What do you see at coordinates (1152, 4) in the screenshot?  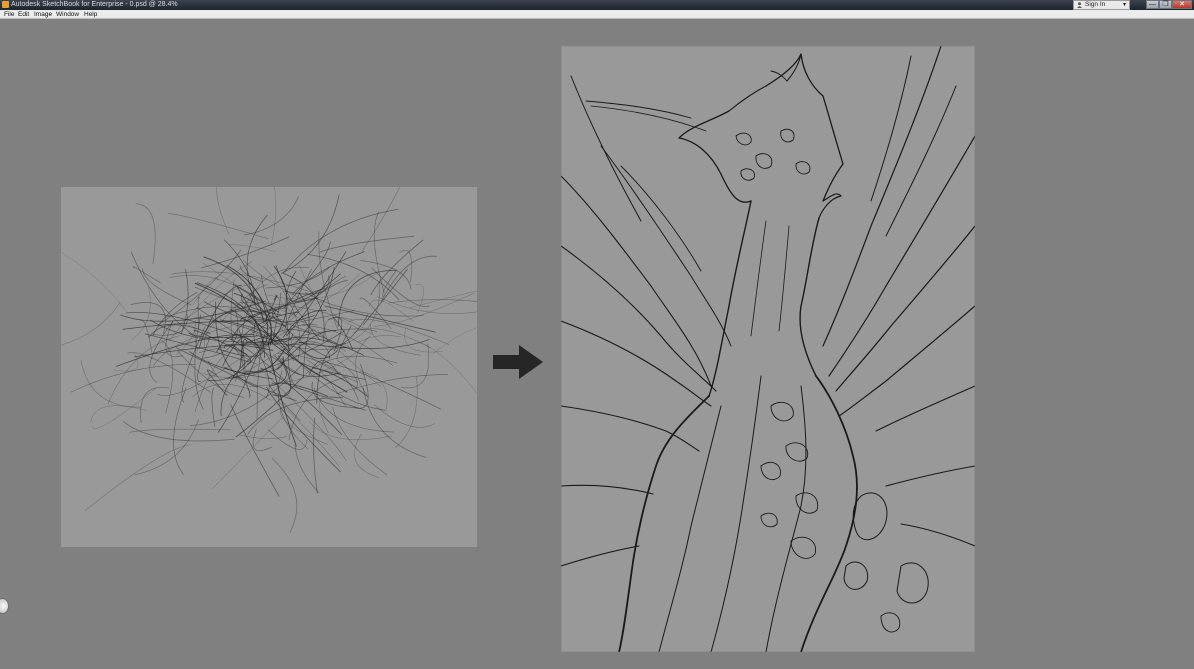 I see `minimize-button: —` at bounding box center [1152, 4].